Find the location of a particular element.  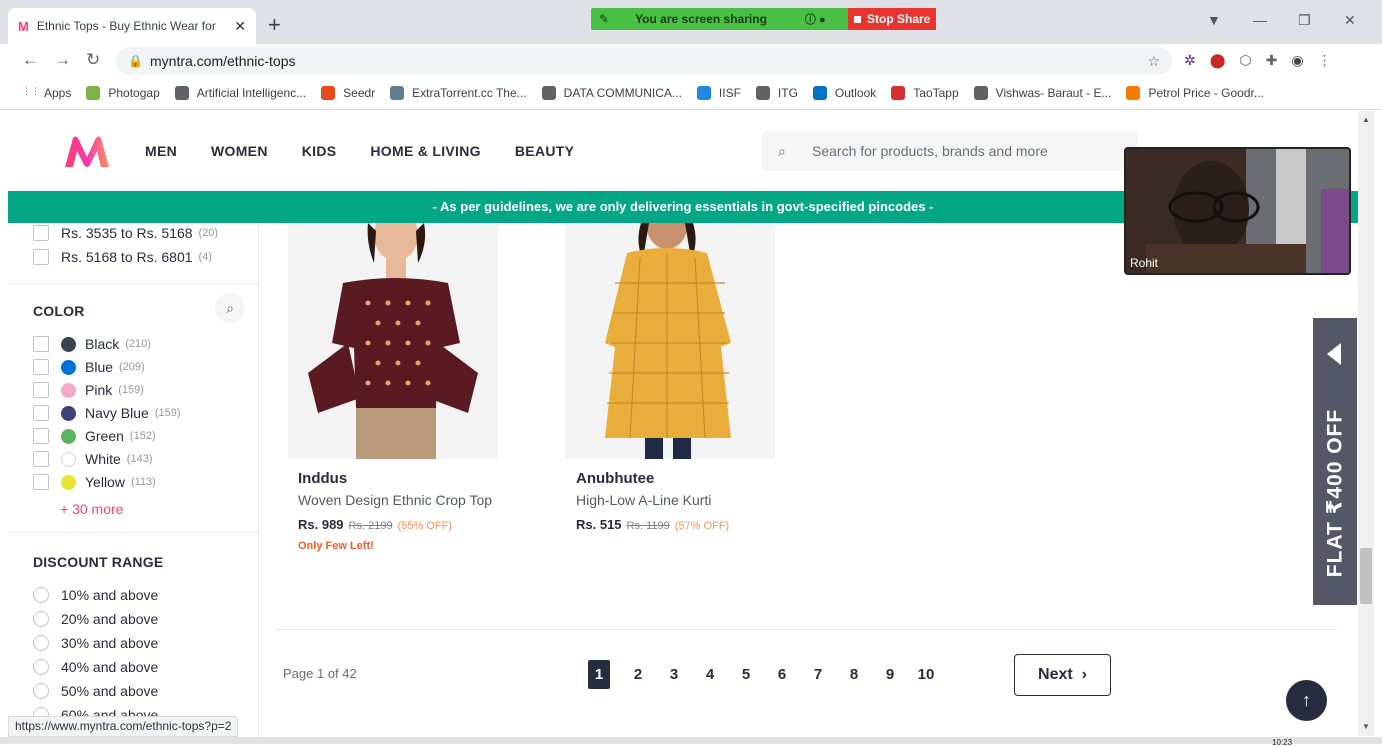

page-scrollbar: ▲ ▼ is located at coordinates (1366, 423).